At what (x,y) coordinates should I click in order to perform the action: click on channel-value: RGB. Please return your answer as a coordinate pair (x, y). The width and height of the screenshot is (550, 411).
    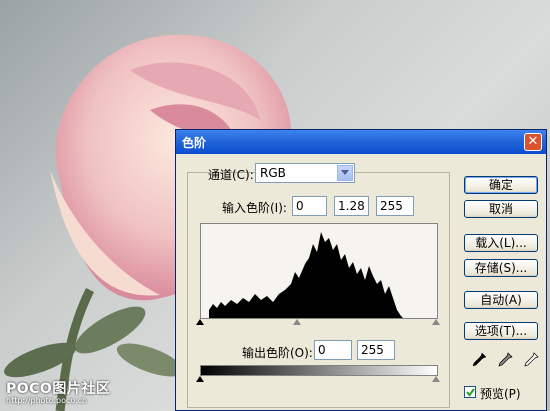
    Looking at the image, I should click on (273, 173).